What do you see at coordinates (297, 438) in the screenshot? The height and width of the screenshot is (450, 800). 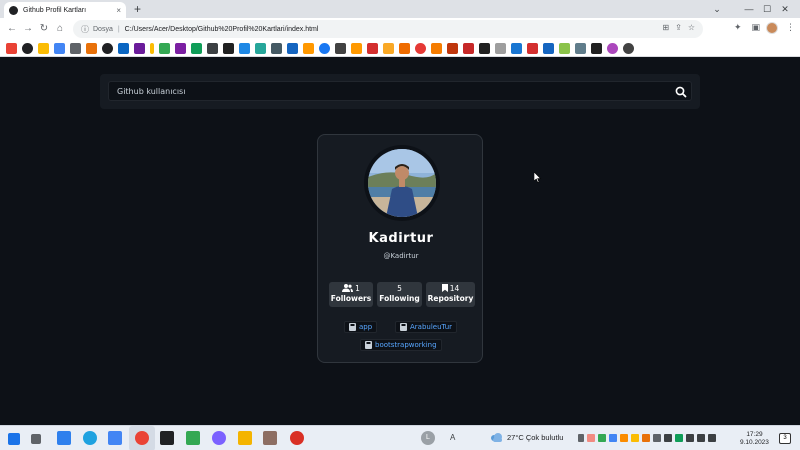 I see `screen-recorder-icon` at bounding box center [297, 438].